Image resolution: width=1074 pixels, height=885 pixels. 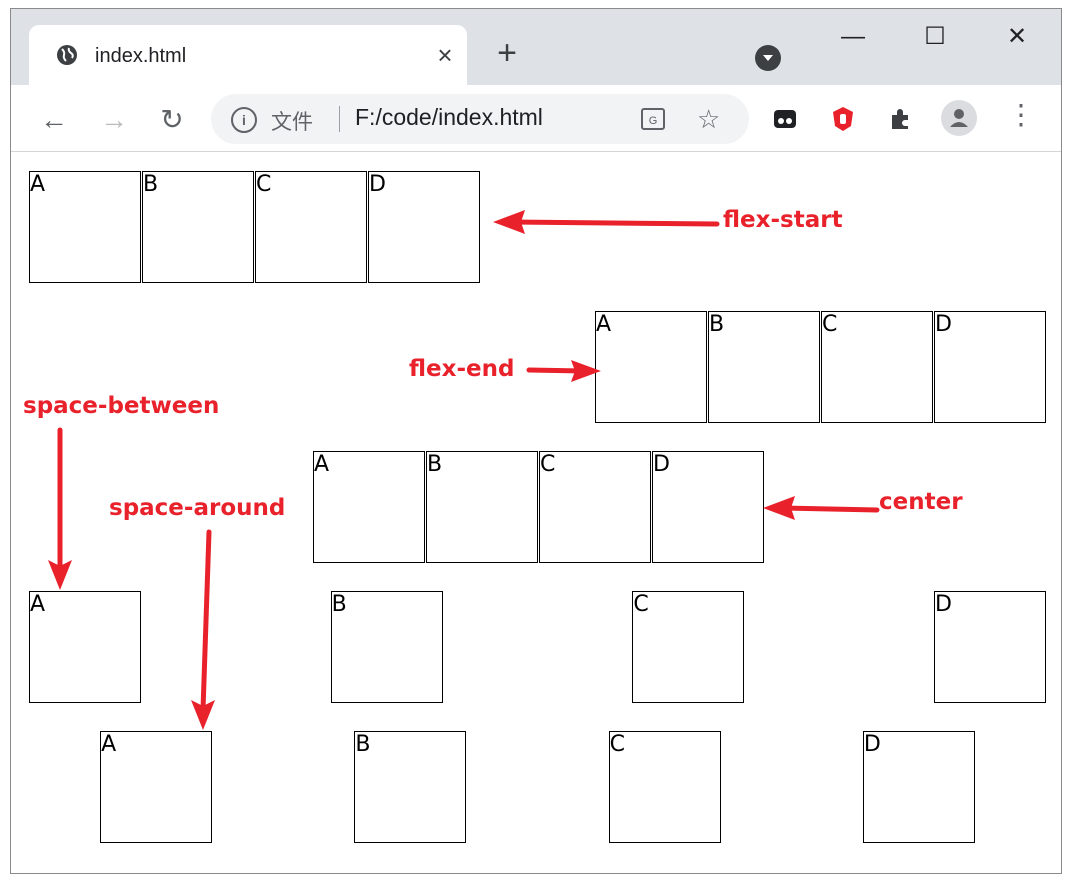 What do you see at coordinates (507, 53) in the screenshot?
I see `plus-icon: +` at bounding box center [507, 53].